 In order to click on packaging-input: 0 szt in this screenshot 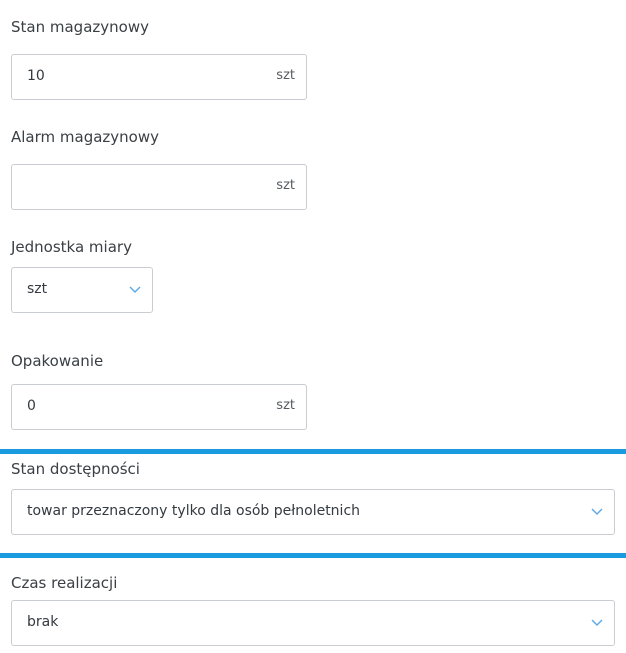, I will do `click(159, 407)`.